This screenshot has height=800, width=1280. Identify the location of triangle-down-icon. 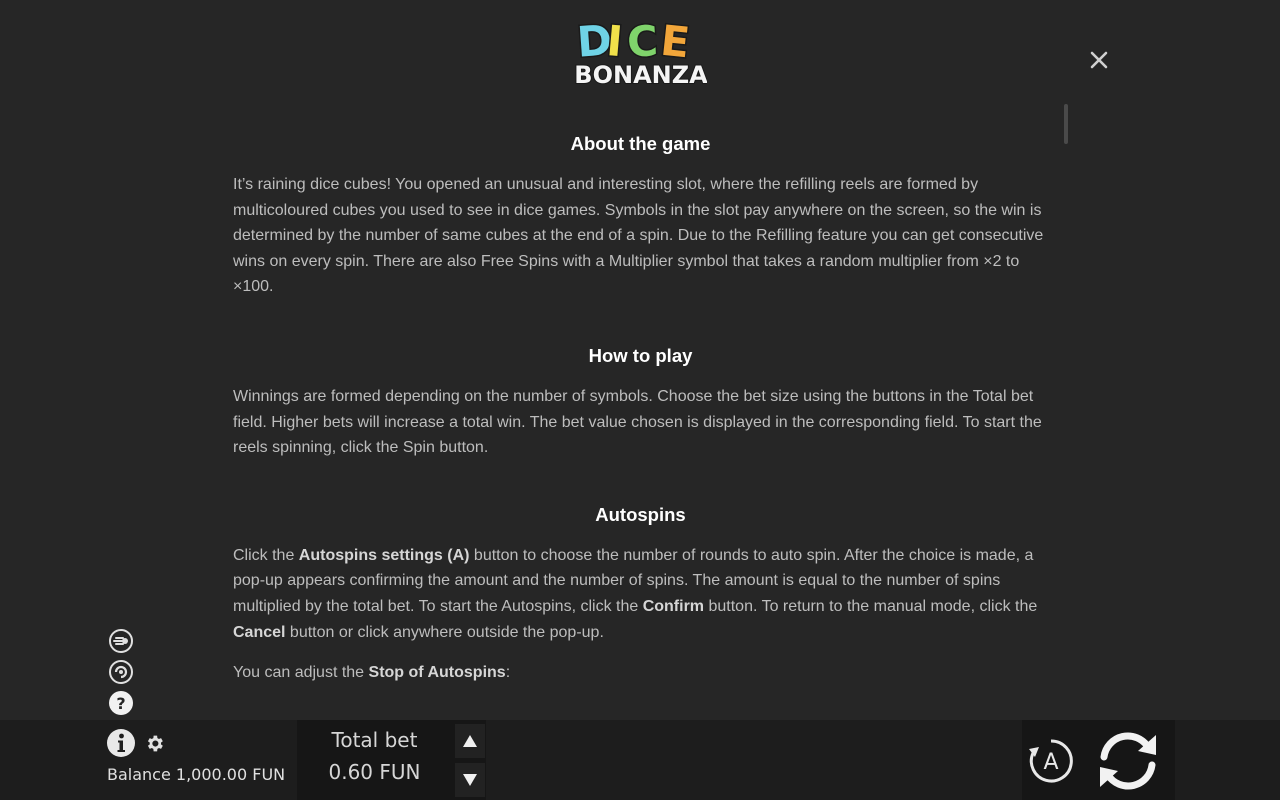
(470, 780).